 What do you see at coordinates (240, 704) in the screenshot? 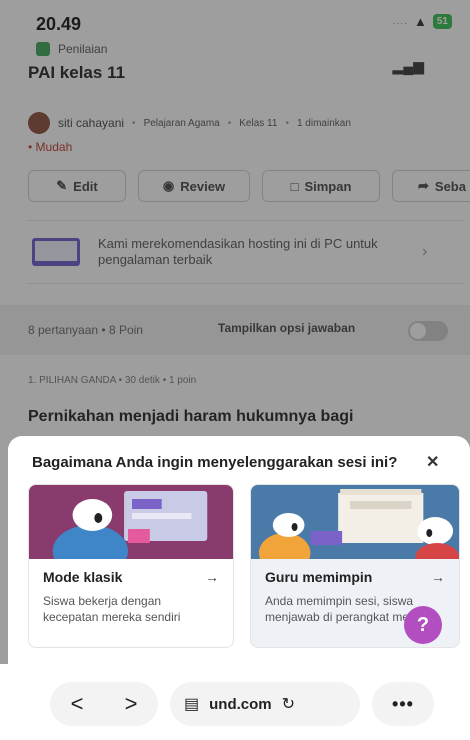
I see `url-text: und.com` at bounding box center [240, 704].